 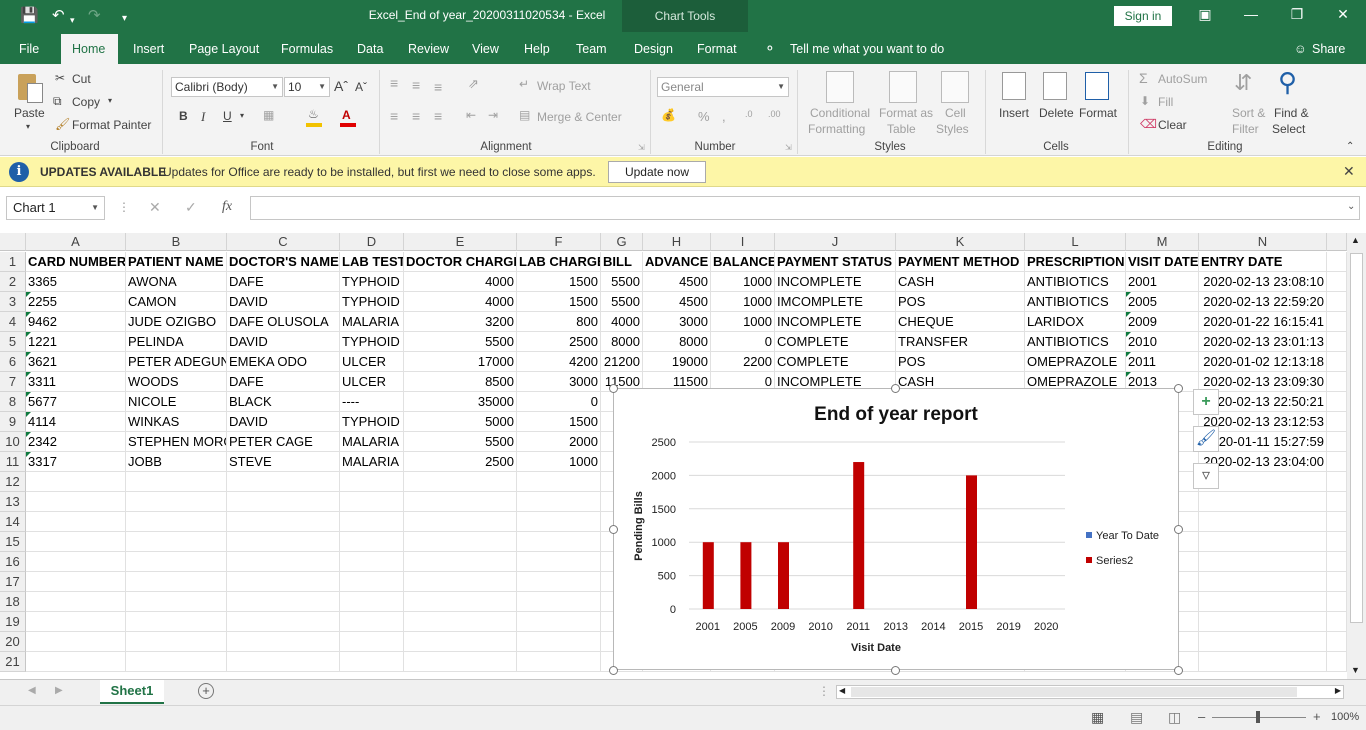 What do you see at coordinates (13, 282) in the screenshot?
I see `row-header-2: 2` at bounding box center [13, 282].